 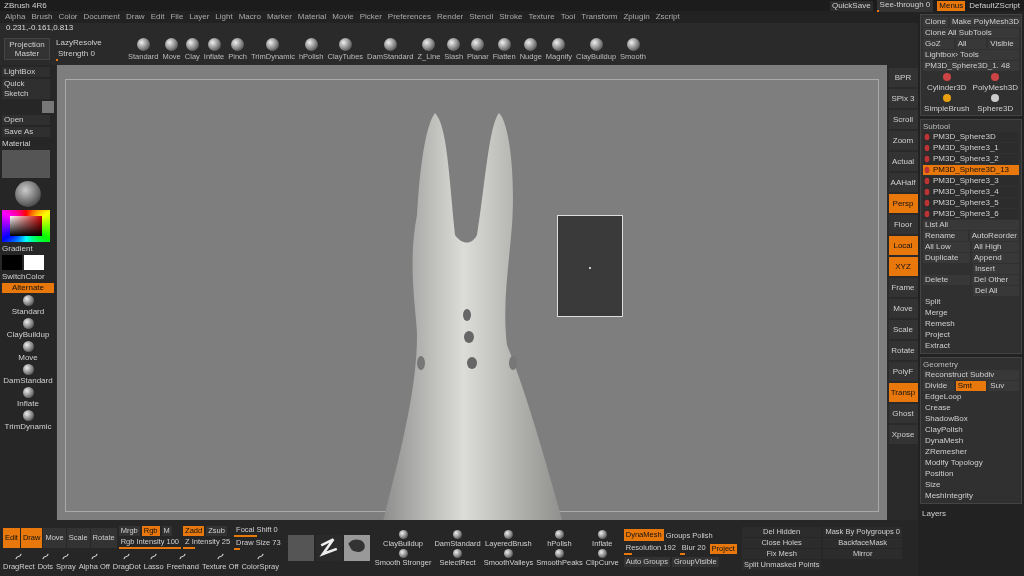 What do you see at coordinates (28, 194) in the screenshot?
I see `material-sphere-icon` at bounding box center [28, 194].